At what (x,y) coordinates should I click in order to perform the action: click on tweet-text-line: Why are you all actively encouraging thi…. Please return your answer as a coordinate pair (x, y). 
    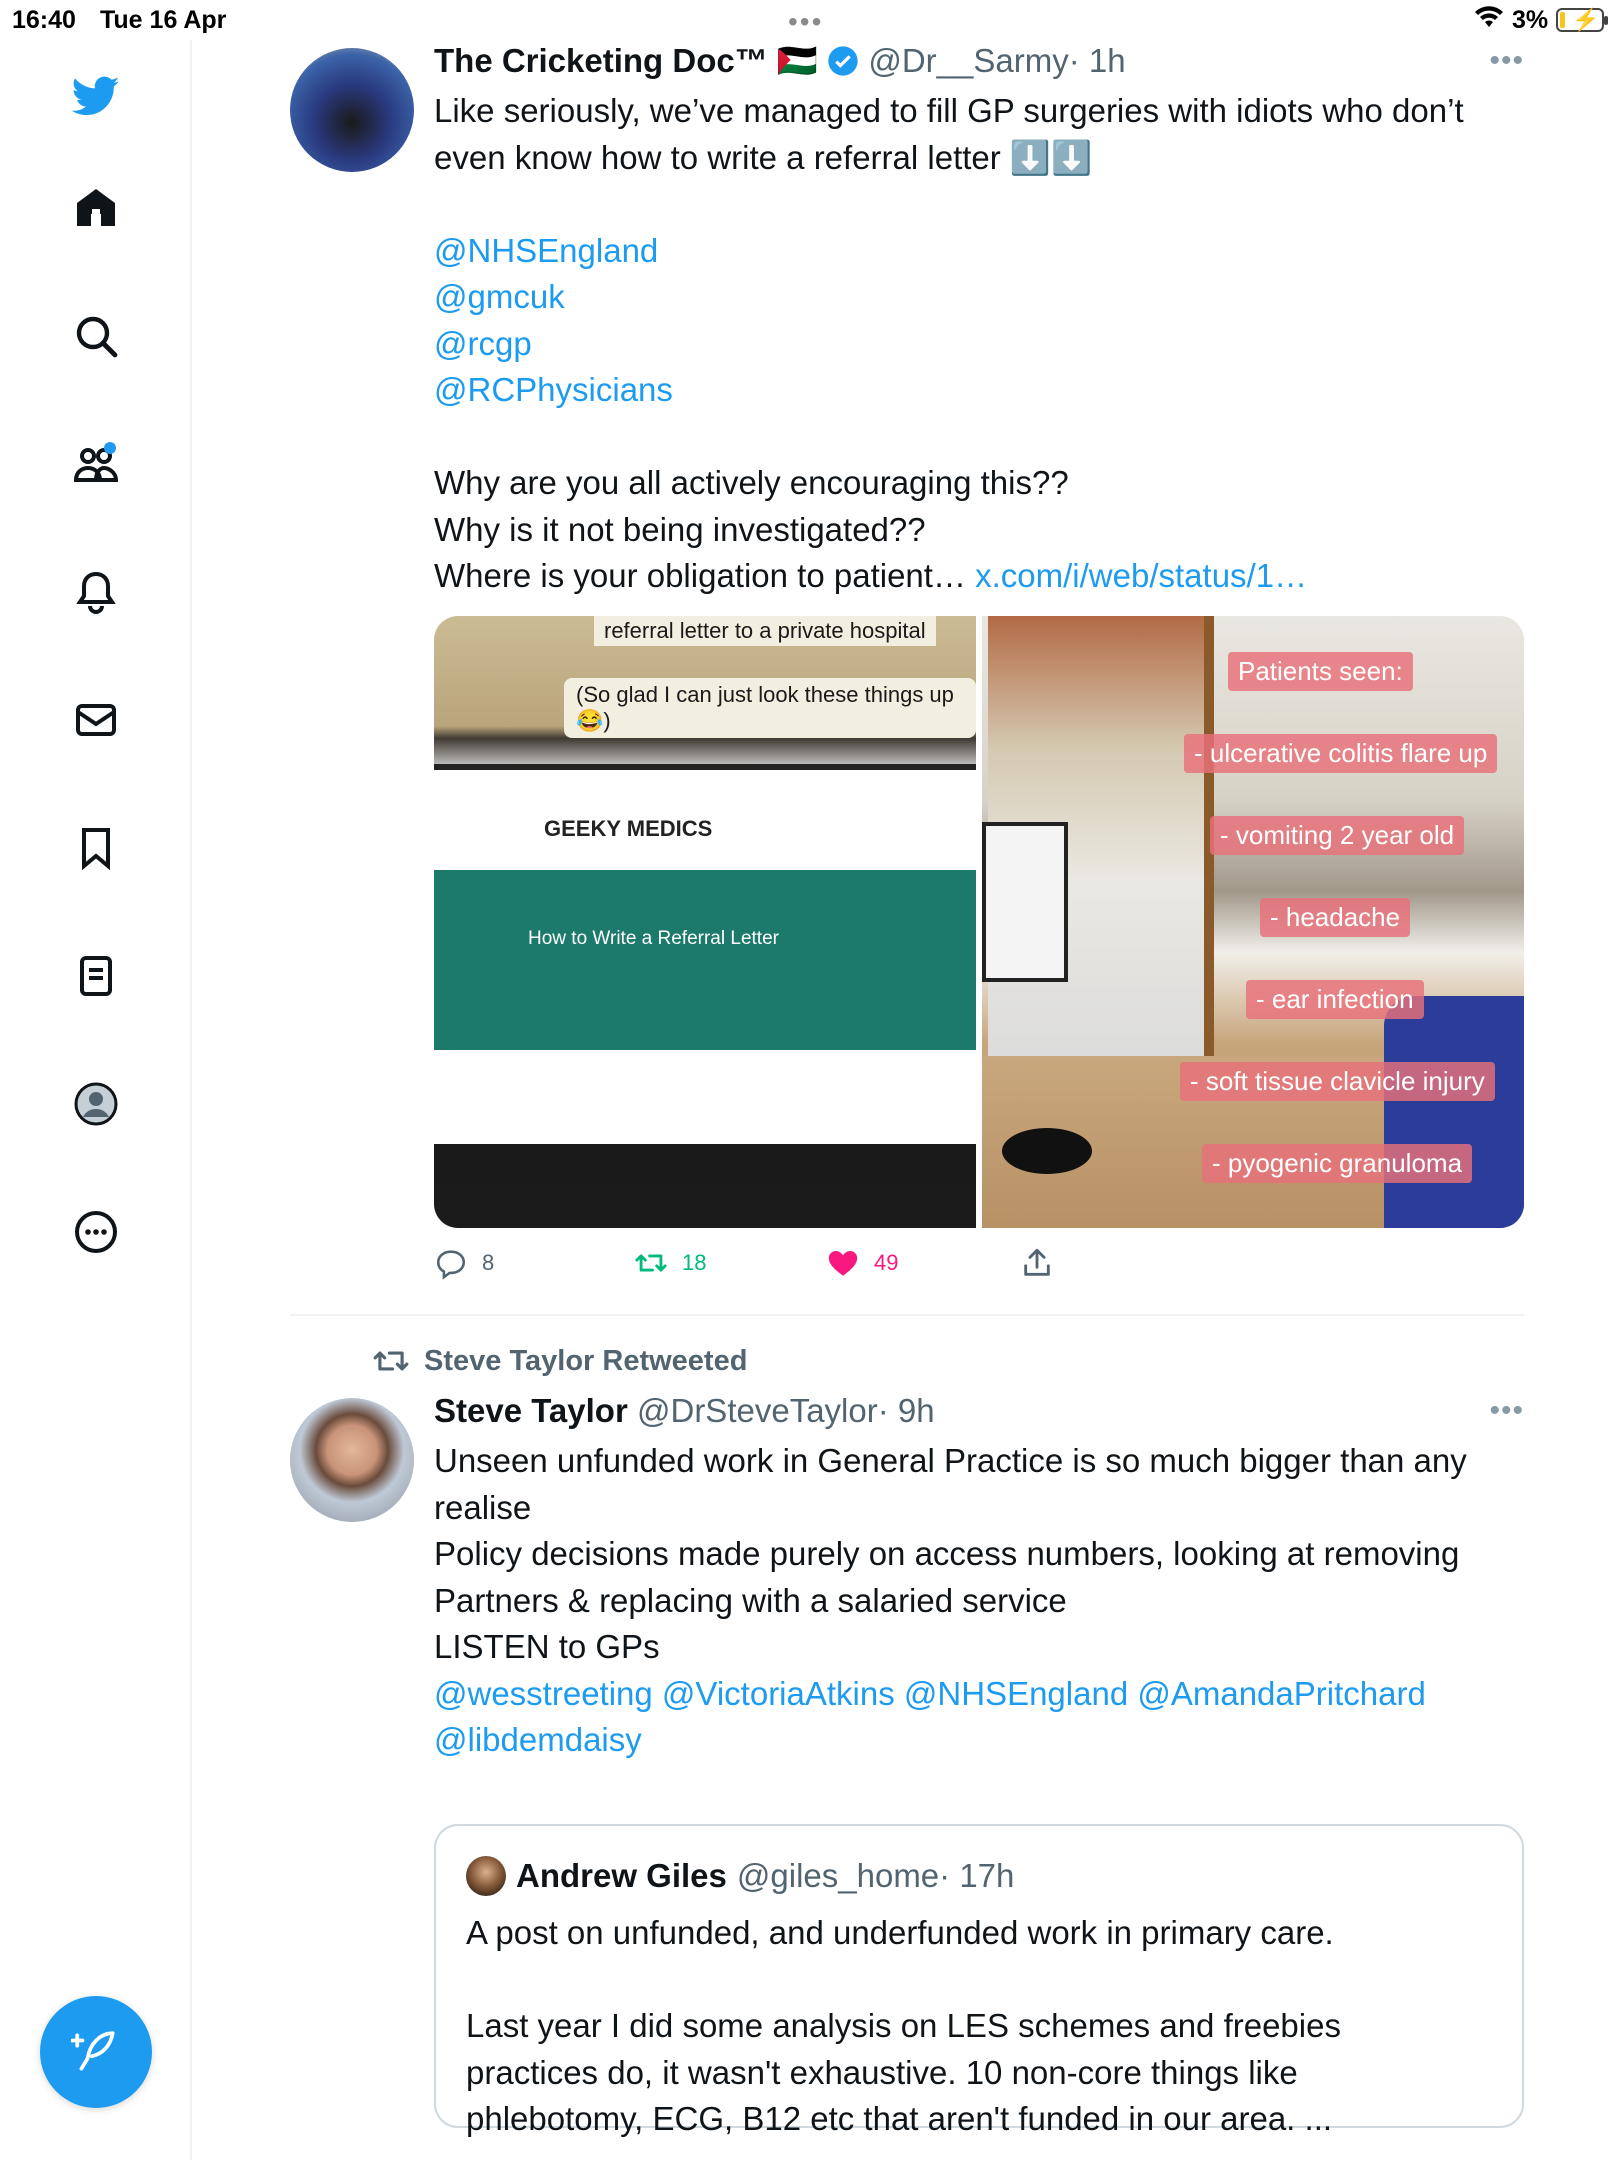
    Looking at the image, I should click on (751, 482).